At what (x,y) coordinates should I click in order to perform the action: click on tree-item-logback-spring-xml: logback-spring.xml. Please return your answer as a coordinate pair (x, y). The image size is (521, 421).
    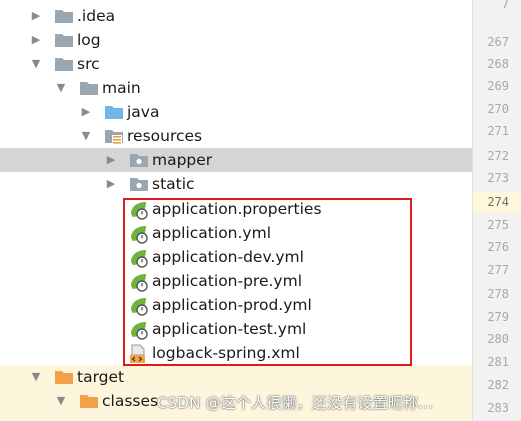
    Looking at the image, I should click on (236, 353).